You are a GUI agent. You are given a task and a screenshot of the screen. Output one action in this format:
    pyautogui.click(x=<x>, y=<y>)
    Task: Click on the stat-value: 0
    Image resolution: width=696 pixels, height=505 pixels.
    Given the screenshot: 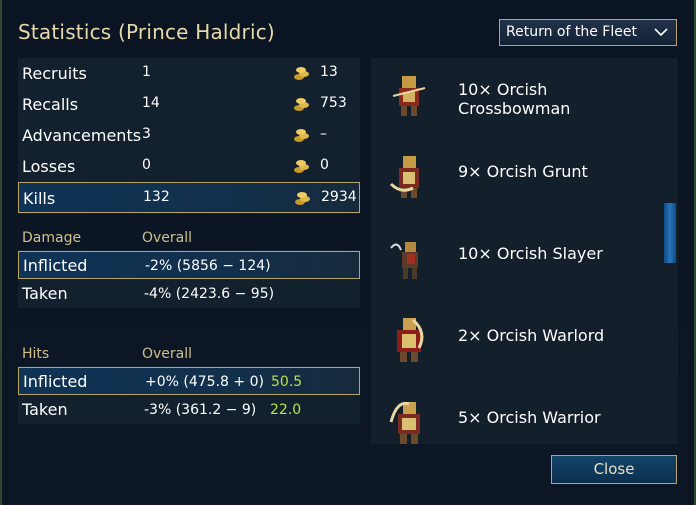 What is the action you would take?
    pyautogui.click(x=146, y=165)
    